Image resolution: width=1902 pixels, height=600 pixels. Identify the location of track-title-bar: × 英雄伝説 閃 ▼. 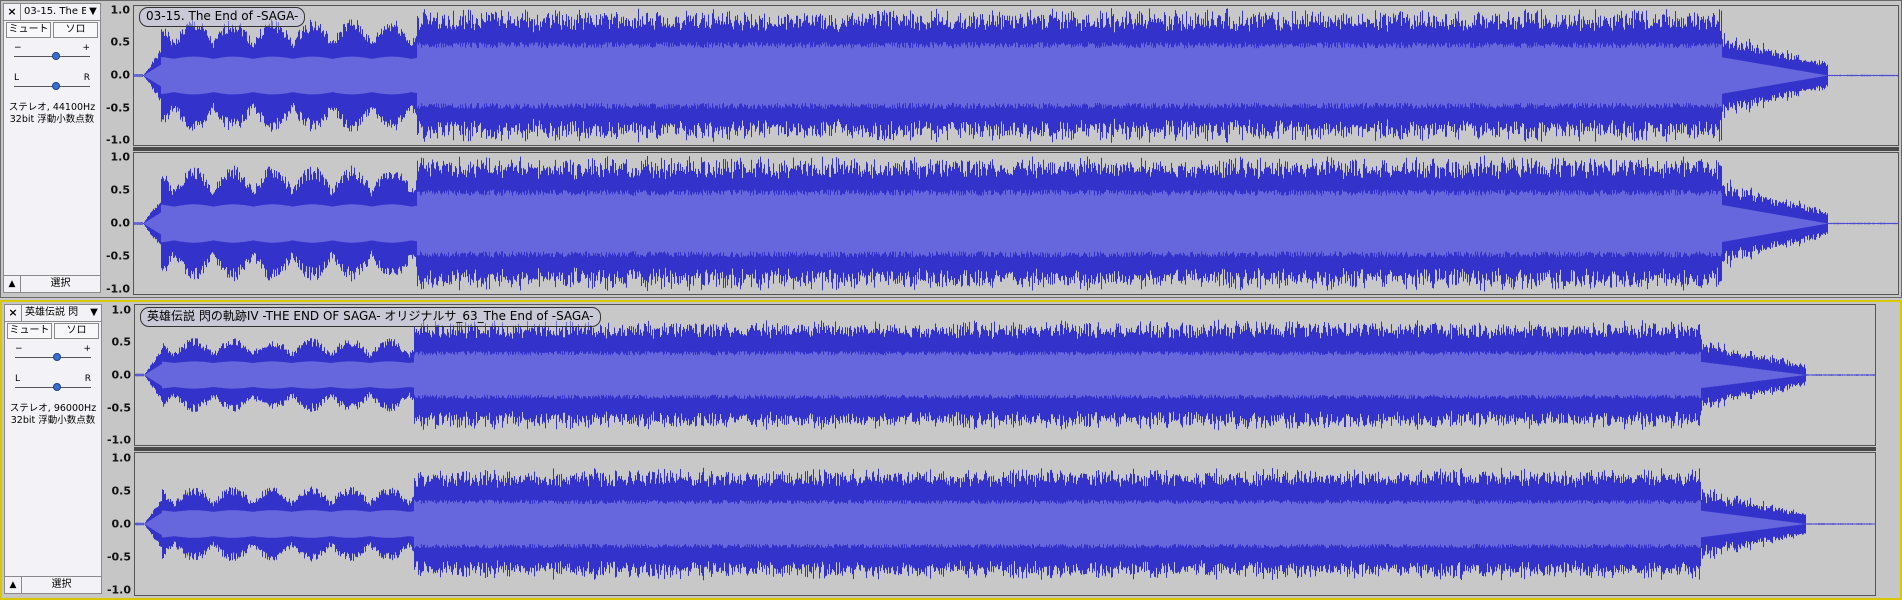
(53, 313).